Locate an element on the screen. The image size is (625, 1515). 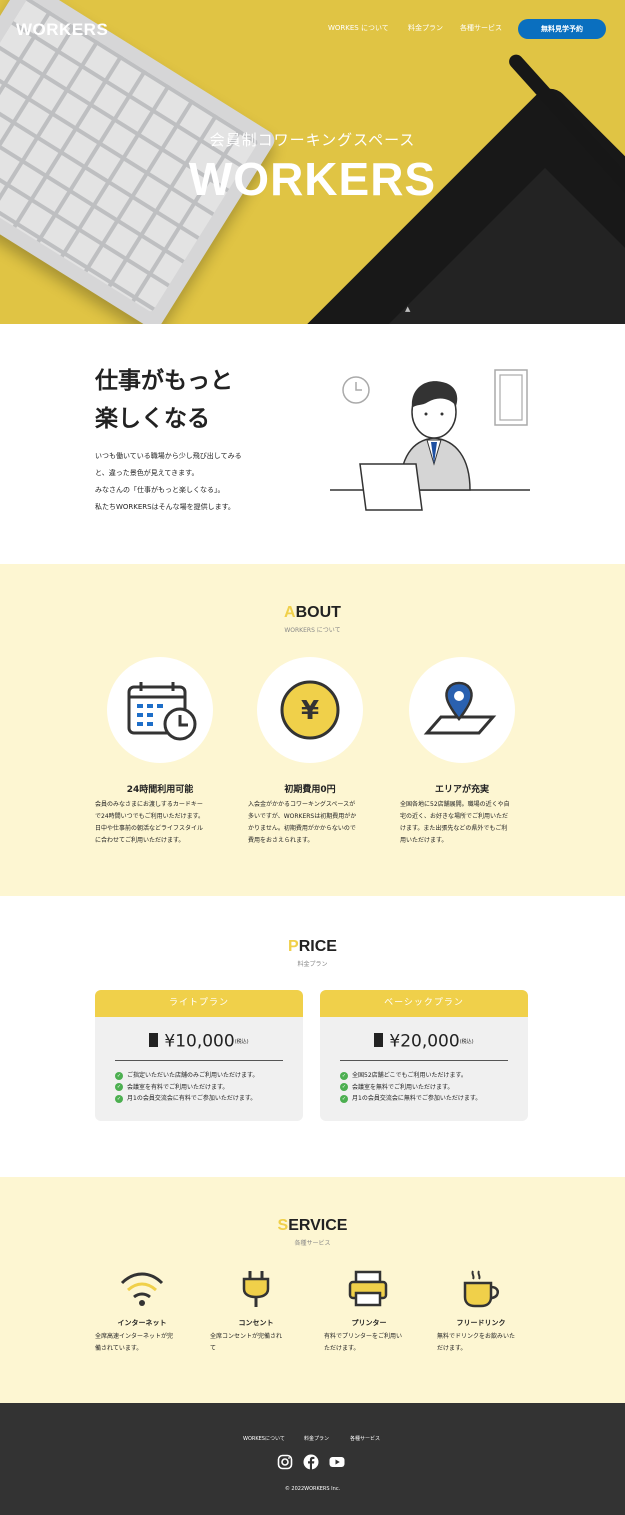
plan-name: ベーシックプラン is located at coordinates (424, 1003).